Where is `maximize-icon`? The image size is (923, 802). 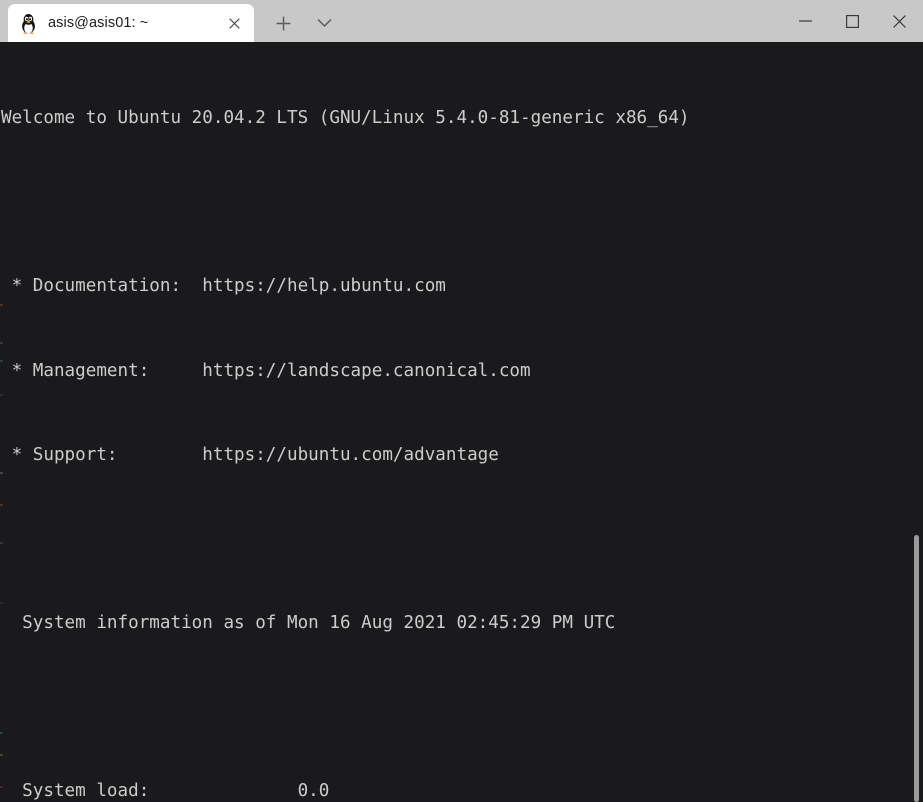
maximize-icon is located at coordinates (852, 21).